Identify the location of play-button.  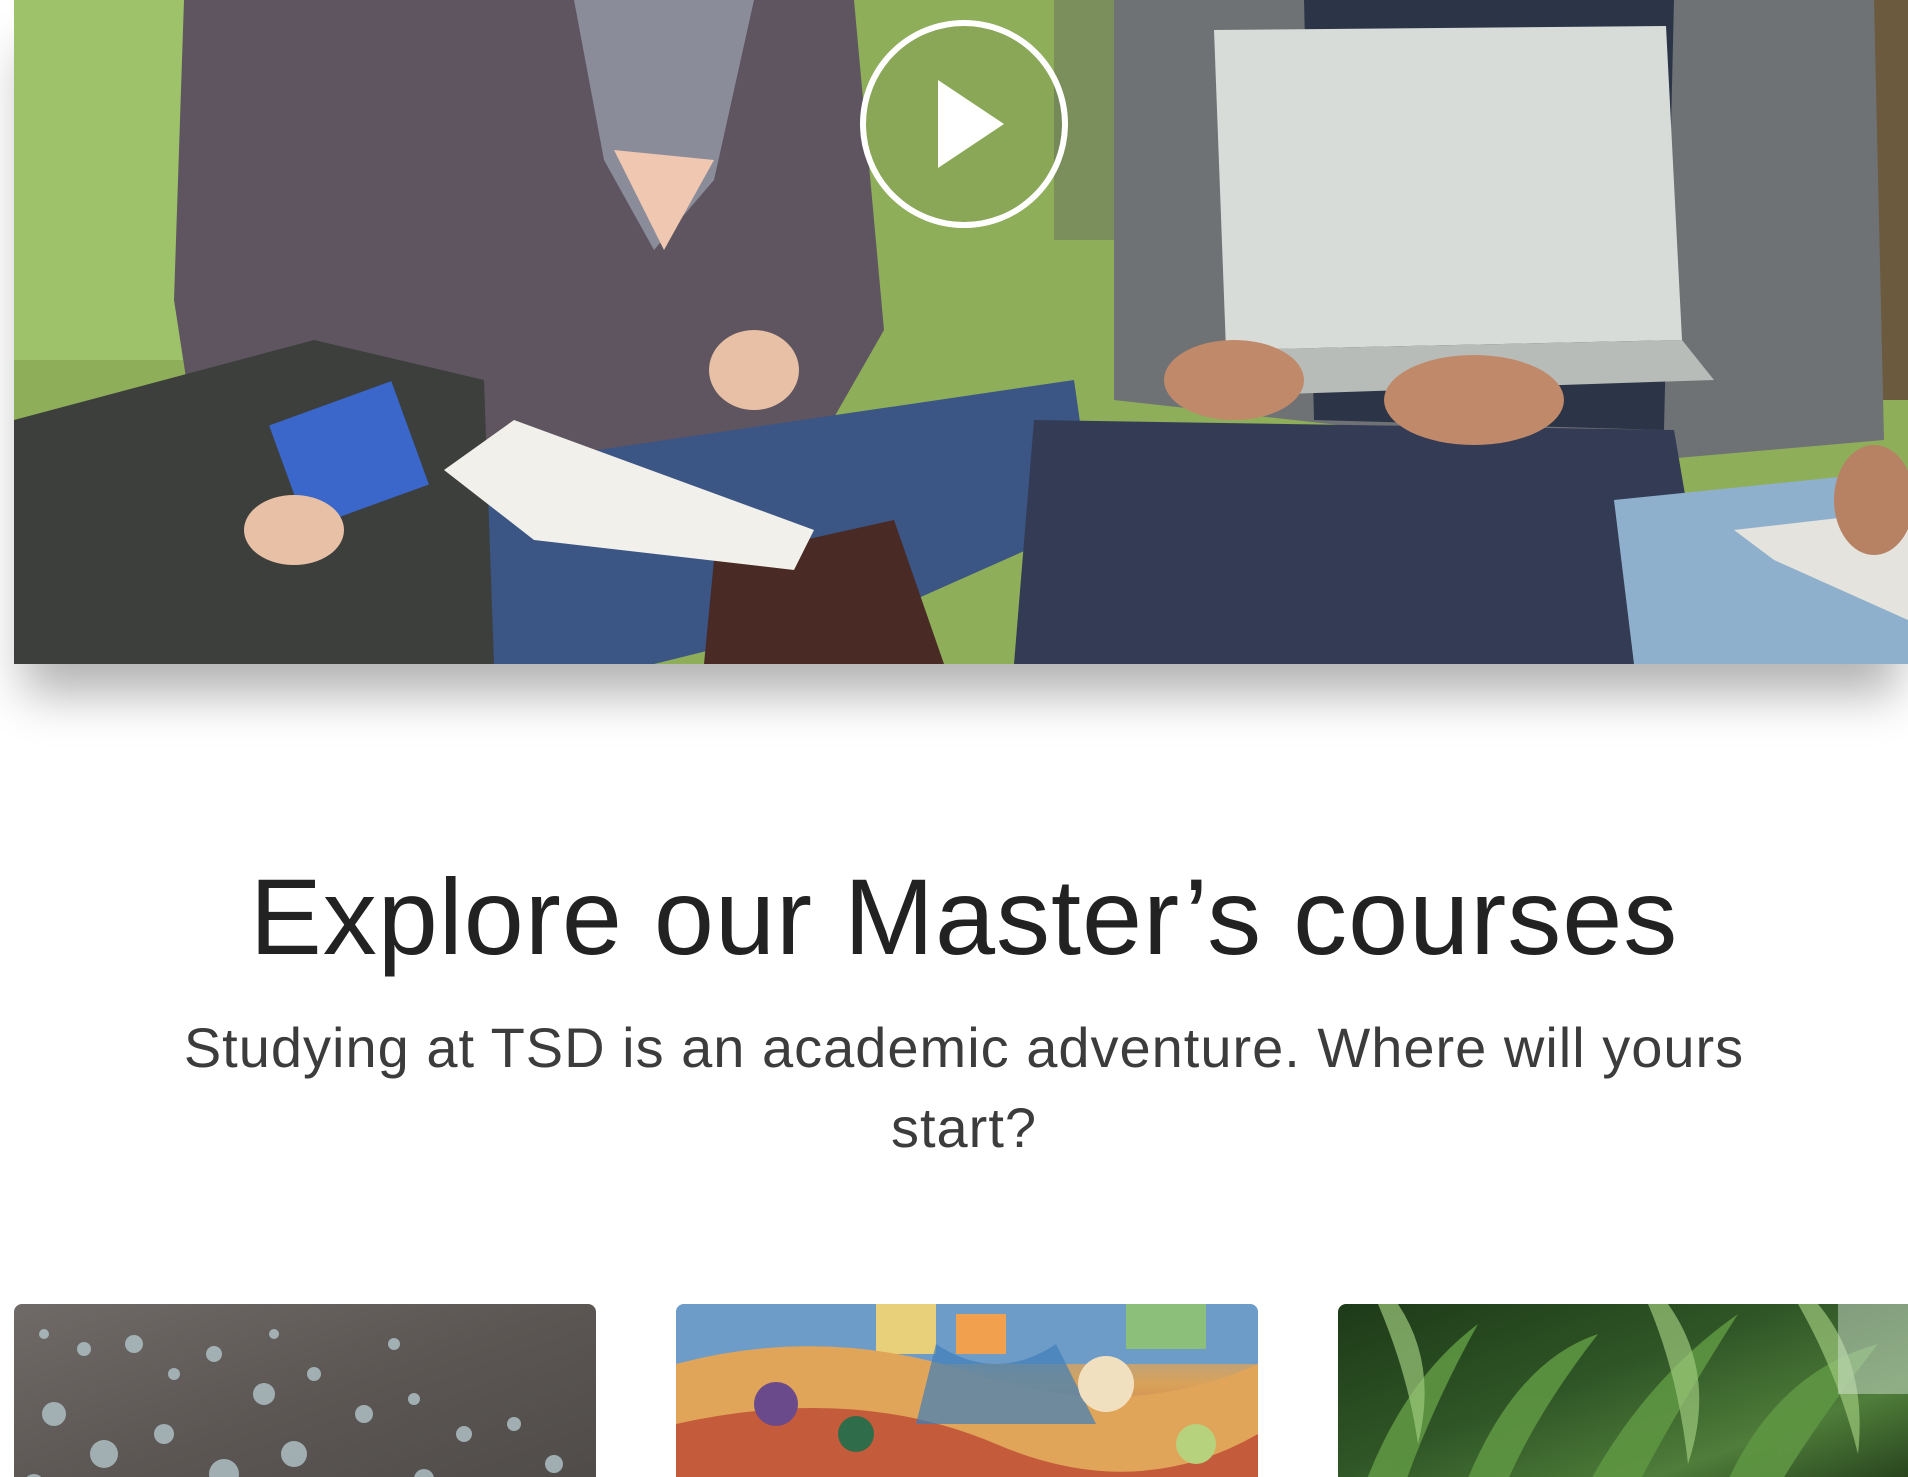
(964, 124).